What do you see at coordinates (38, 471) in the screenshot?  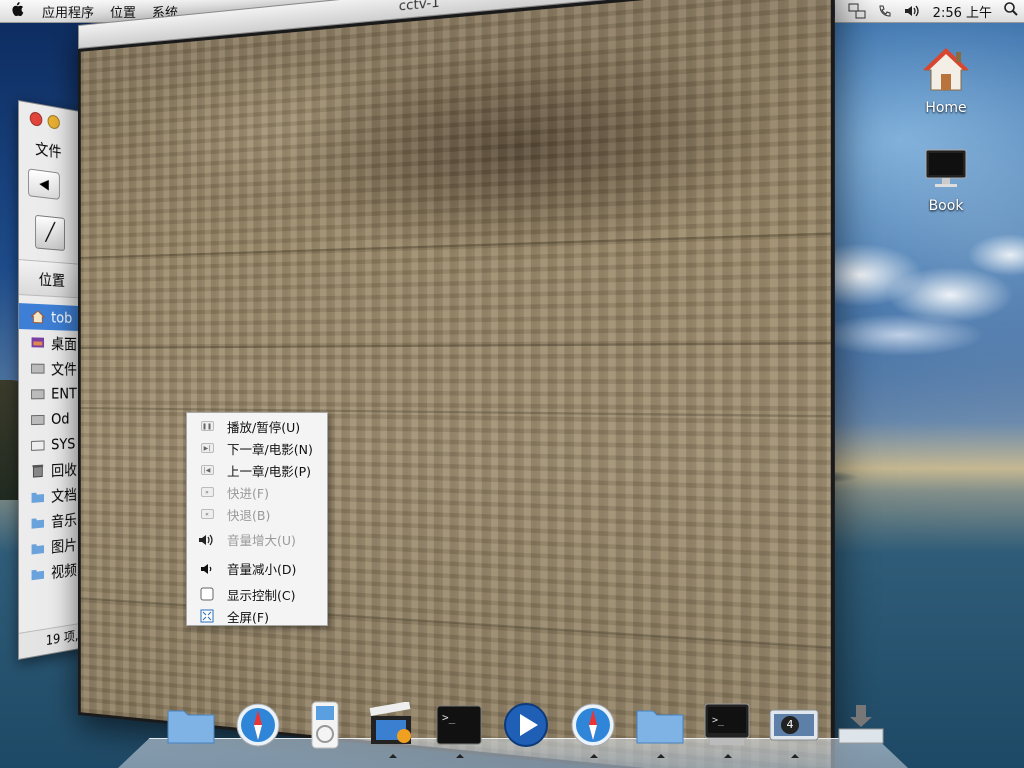 I see `trash-icon` at bounding box center [38, 471].